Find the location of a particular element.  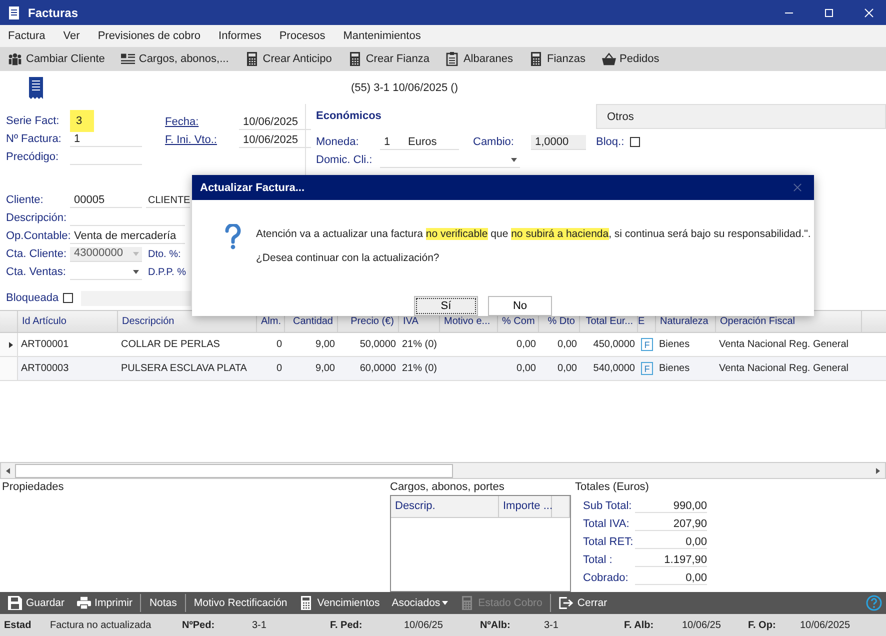

status-value: 10/06/25 is located at coordinates (424, 625).